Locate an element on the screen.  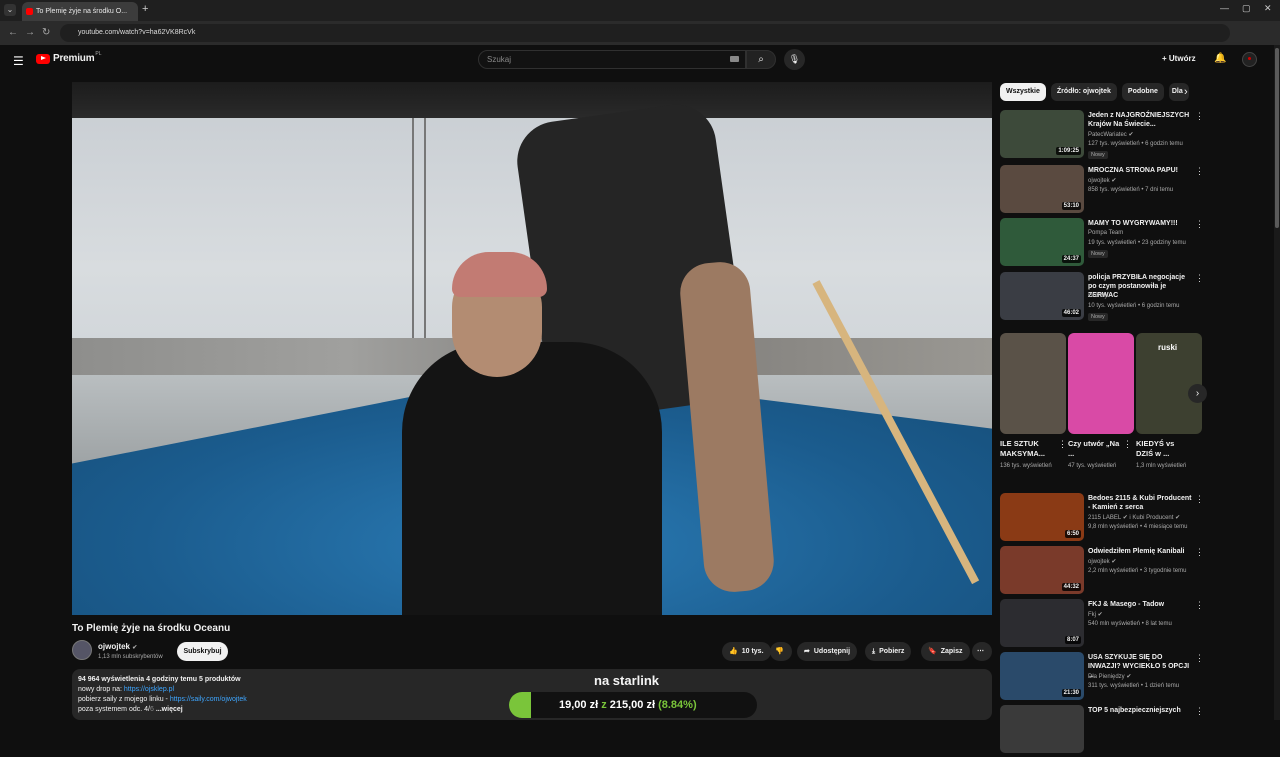
download-icon: ⤓ is located at coordinates (874, 651).